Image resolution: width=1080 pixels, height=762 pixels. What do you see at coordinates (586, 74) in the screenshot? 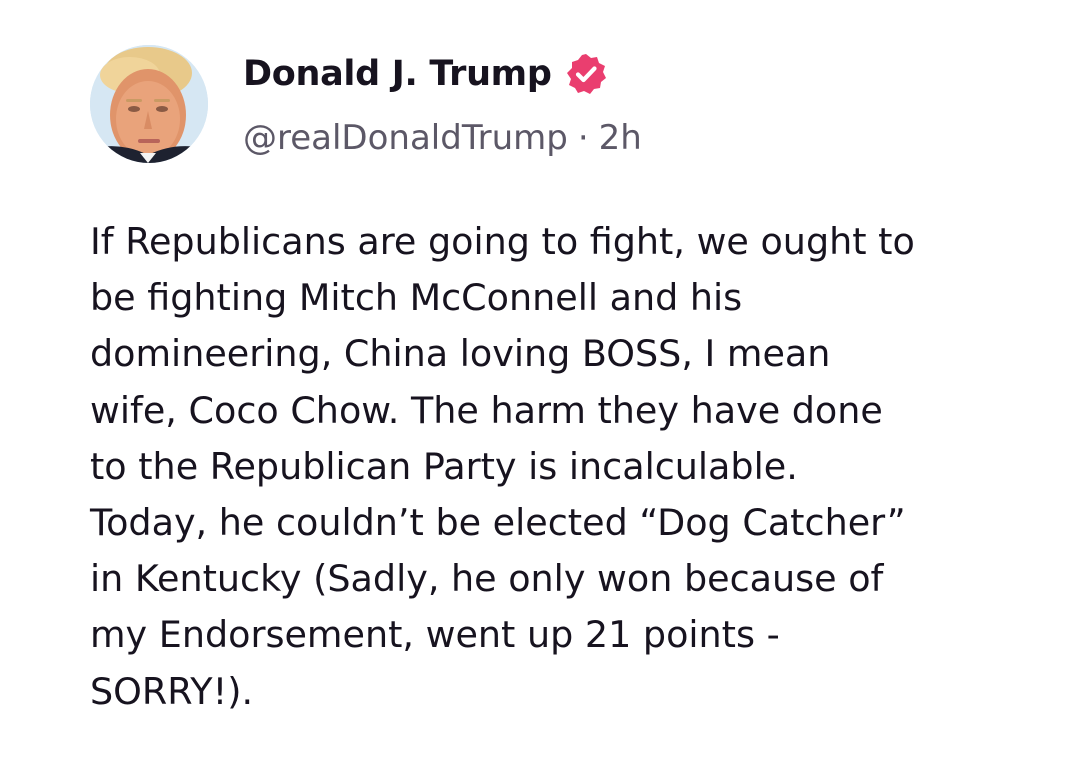
I see `verified-badge-icon` at bounding box center [586, 74].